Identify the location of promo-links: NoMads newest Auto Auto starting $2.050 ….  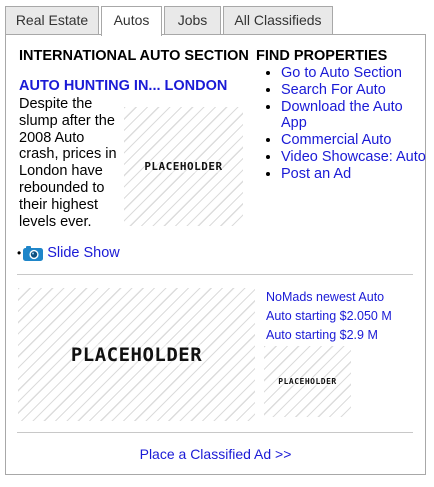
(329, 316).